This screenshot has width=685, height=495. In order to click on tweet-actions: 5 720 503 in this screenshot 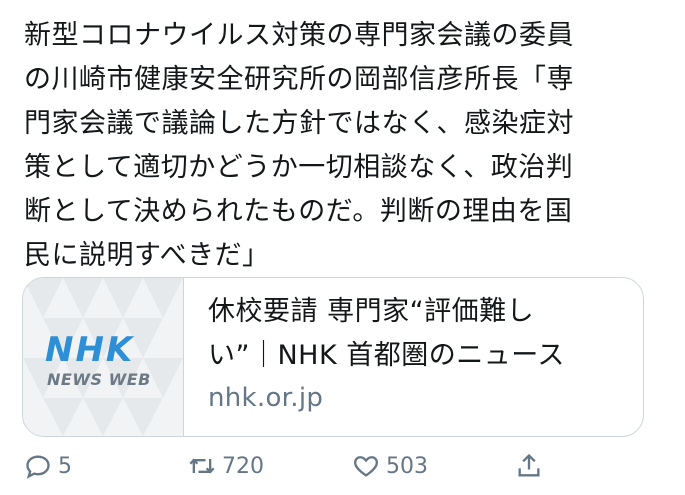, I will do `click(342, 472)`.